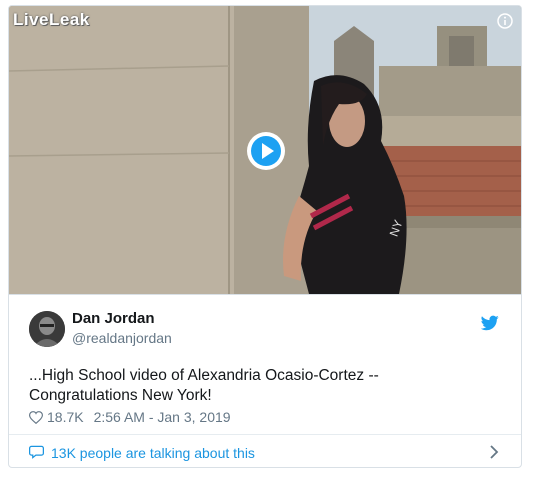 This screenshot has width=549, height=477. Describe the element at coordinates (265, 451) in the screenshot. I see `conversation-link: 13K people are talking about this` at that location.